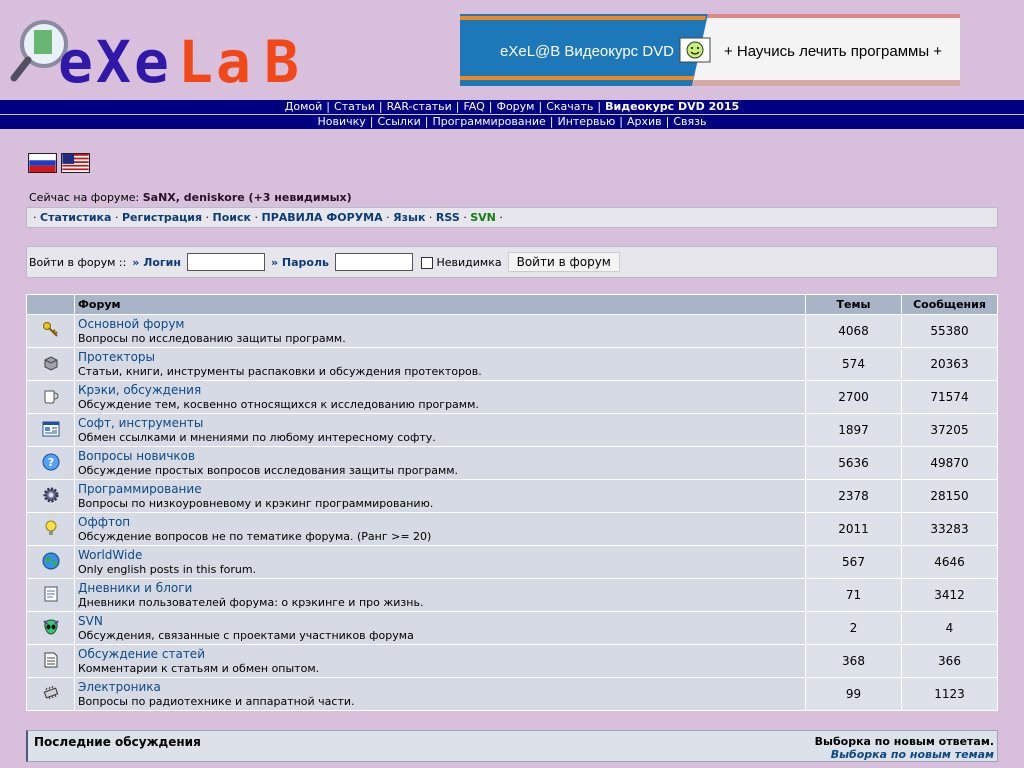  What do you see at coordinates (441, 654) in the screenshot?
I see `forum-title-link: Обсуждение статей` at bounding box center [441, 654].